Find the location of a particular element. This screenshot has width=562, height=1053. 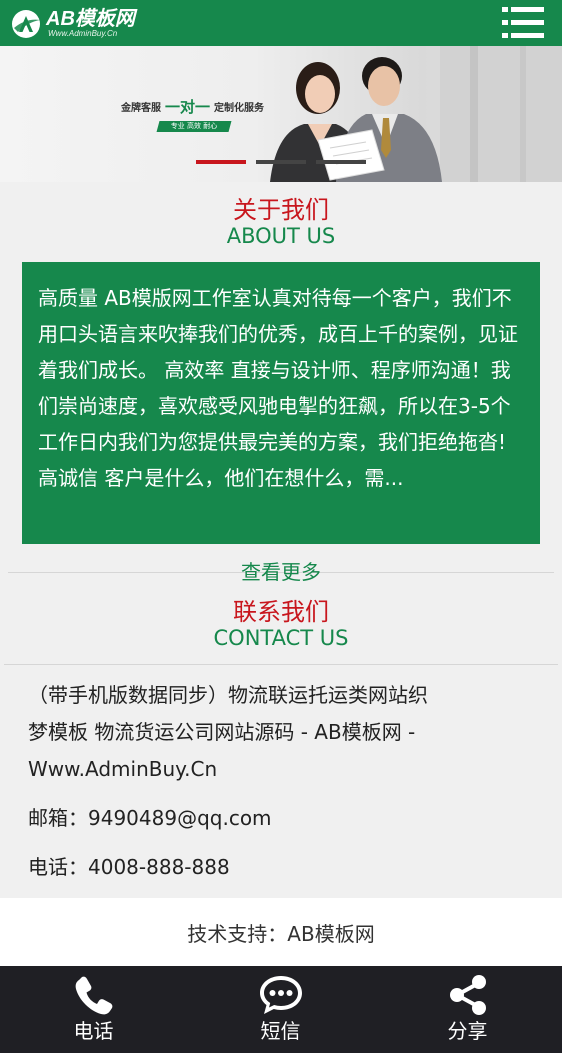

nav-share-button: 分享 is located at coordinates (467, 1009).